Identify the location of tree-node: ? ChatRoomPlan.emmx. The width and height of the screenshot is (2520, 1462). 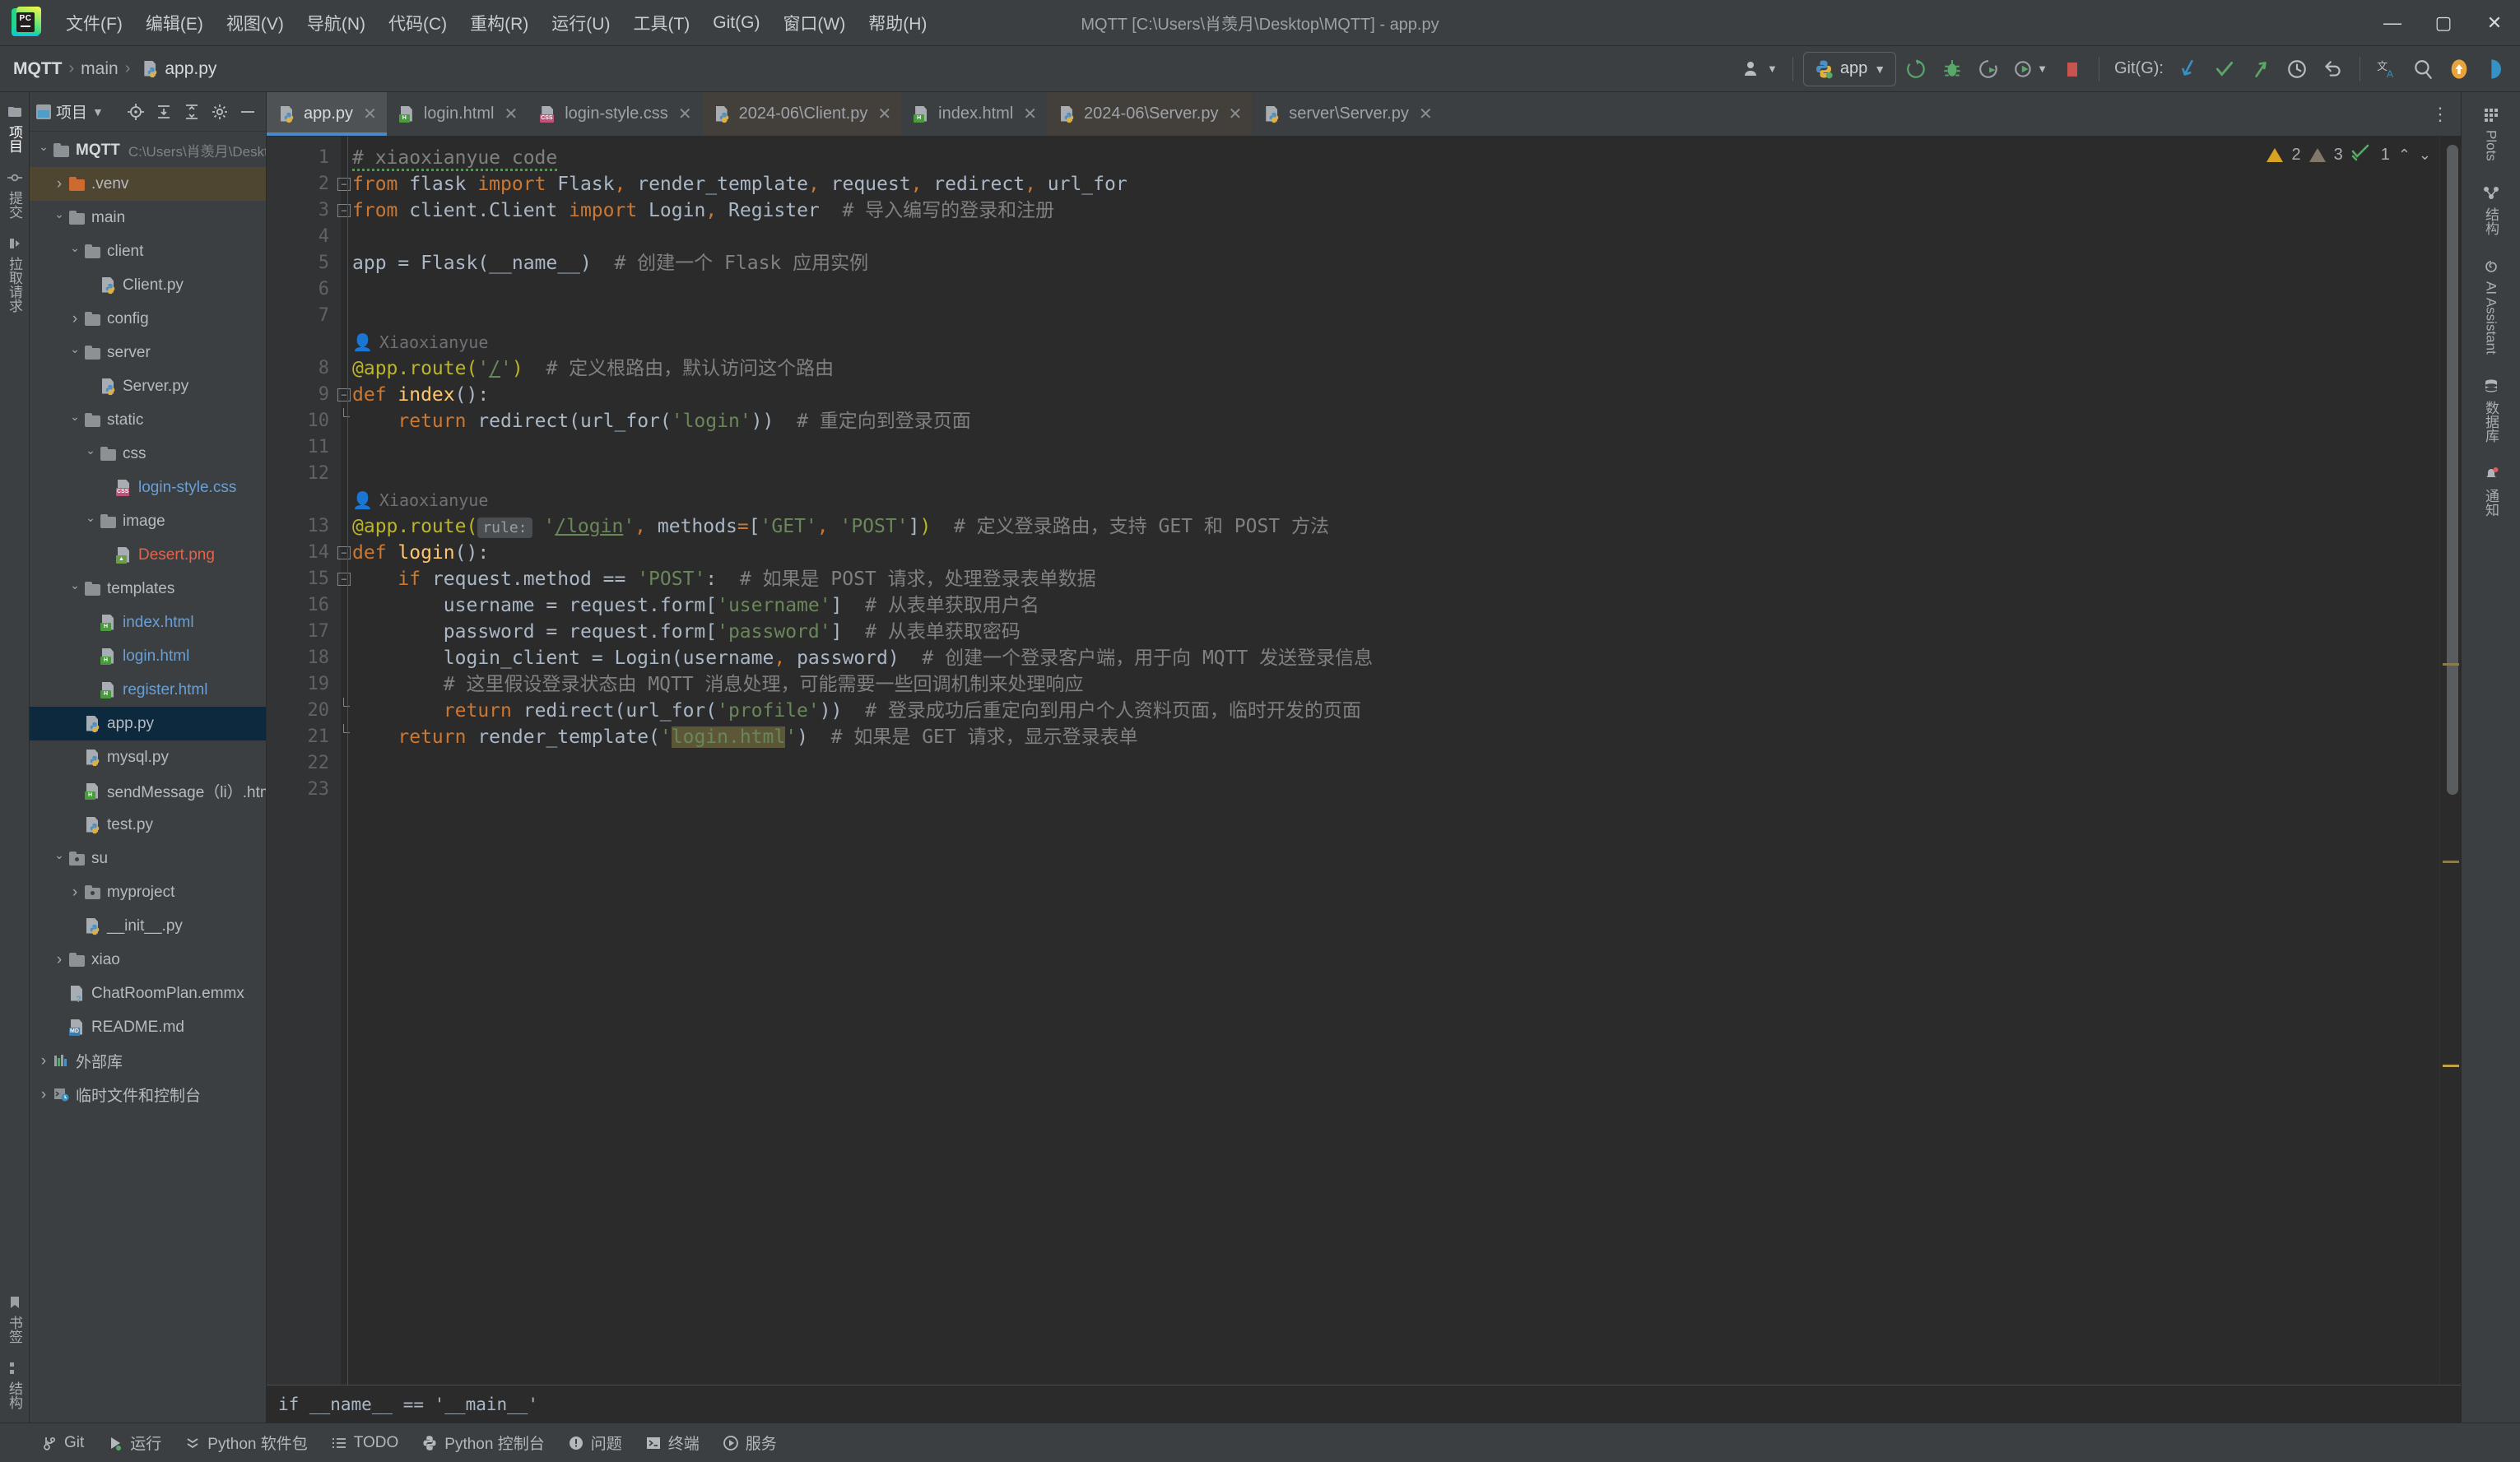
(148, 993).